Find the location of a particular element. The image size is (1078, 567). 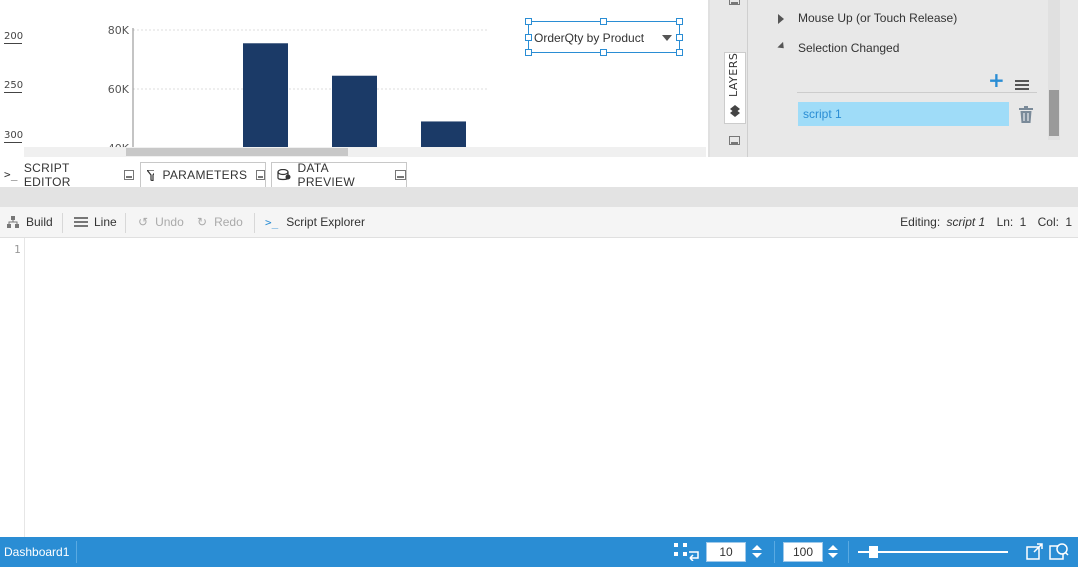

y-tick-label: 80K is located at coordinates (119, 30).